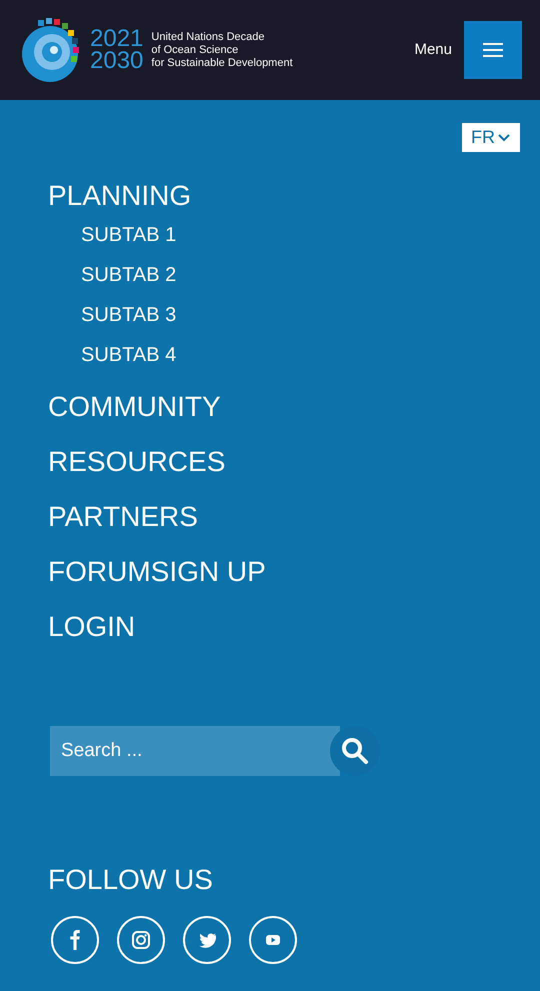  I want to click on logo-text: of Ocean Science, so click(195, 50).